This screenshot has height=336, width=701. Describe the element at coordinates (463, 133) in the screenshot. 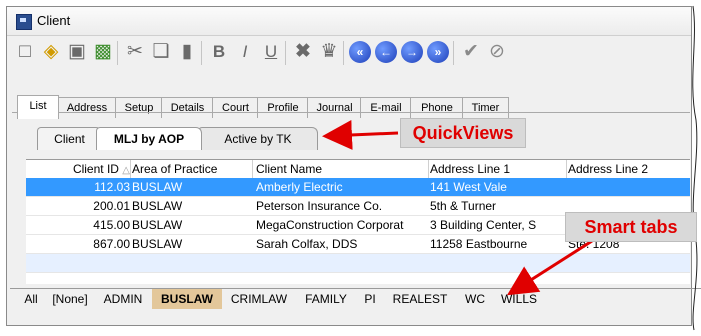

I see `quickviews-callout: QuickViews` at that location.